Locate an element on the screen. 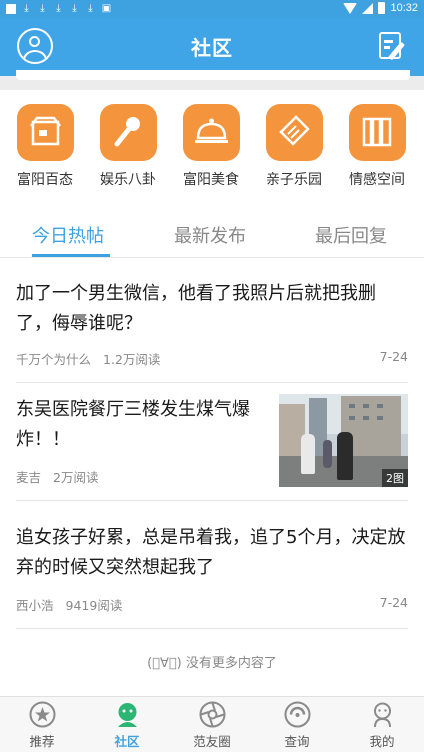  tab-today-hot: 今日热帖 is located at coordinates (68, 235).